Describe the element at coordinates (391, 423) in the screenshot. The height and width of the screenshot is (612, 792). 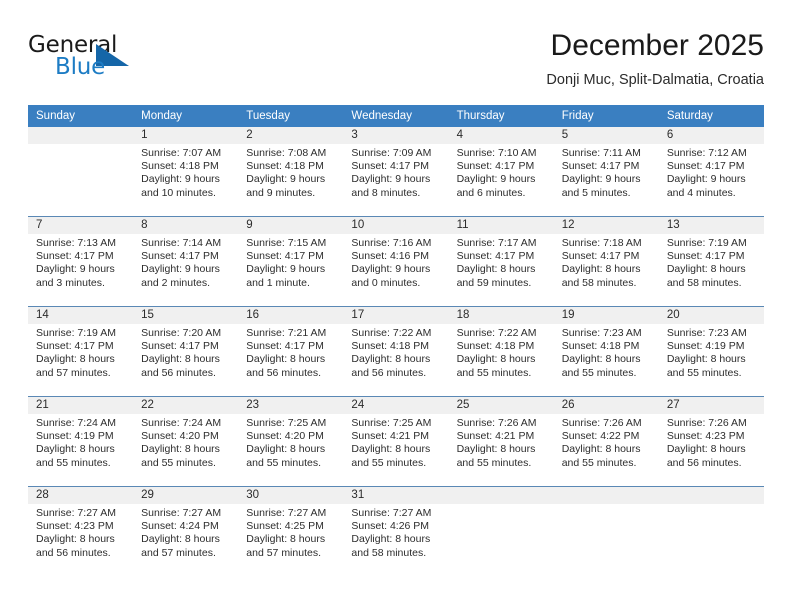
I see `day-detail-sunrise: Sunrise: 7:25 AM` at that location.